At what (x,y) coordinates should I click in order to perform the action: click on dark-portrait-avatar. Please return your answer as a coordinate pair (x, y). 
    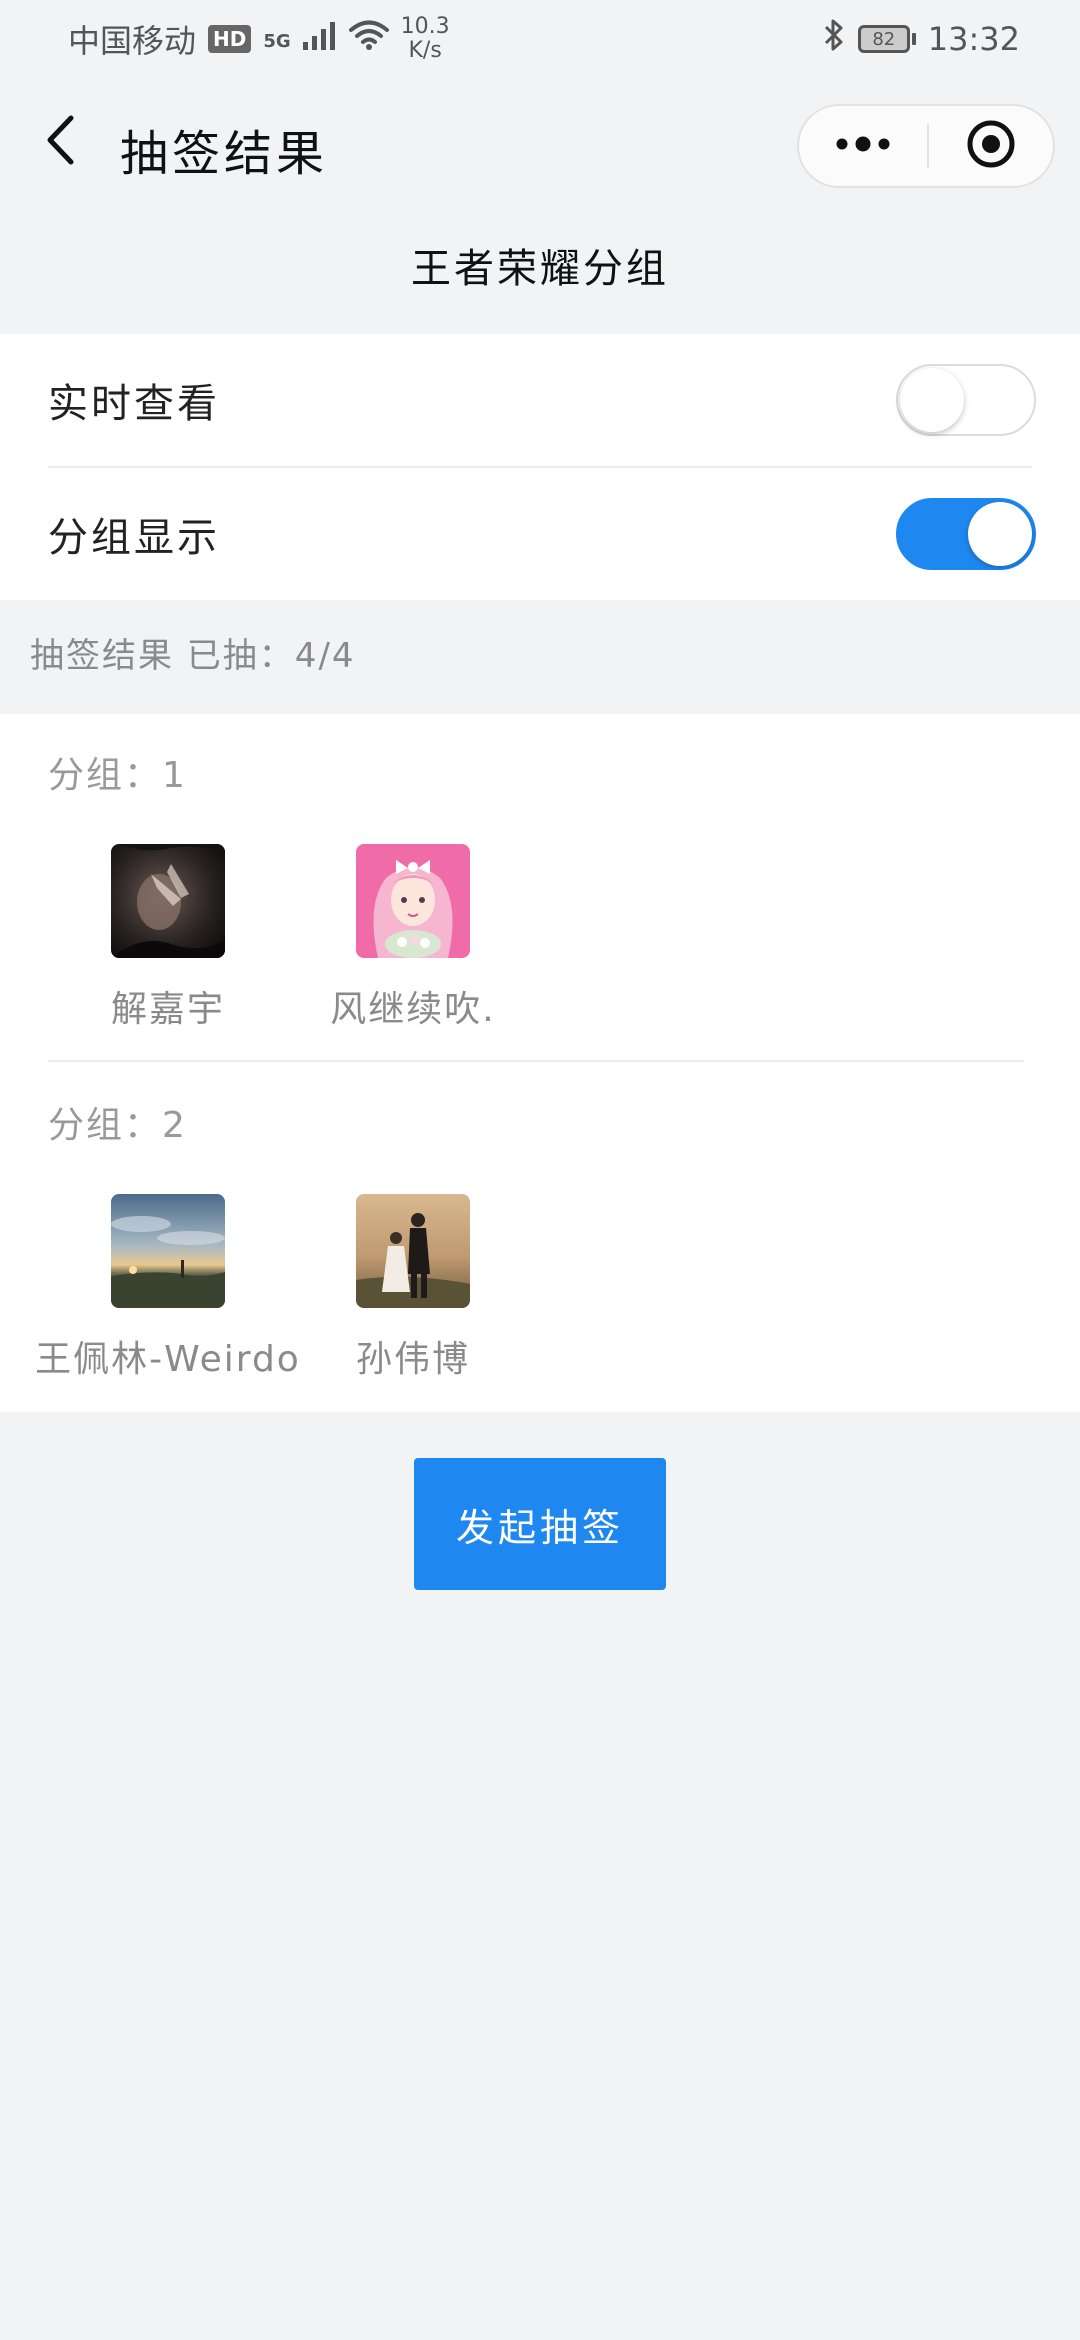
    Looking at the image, I should click on (168, 901).